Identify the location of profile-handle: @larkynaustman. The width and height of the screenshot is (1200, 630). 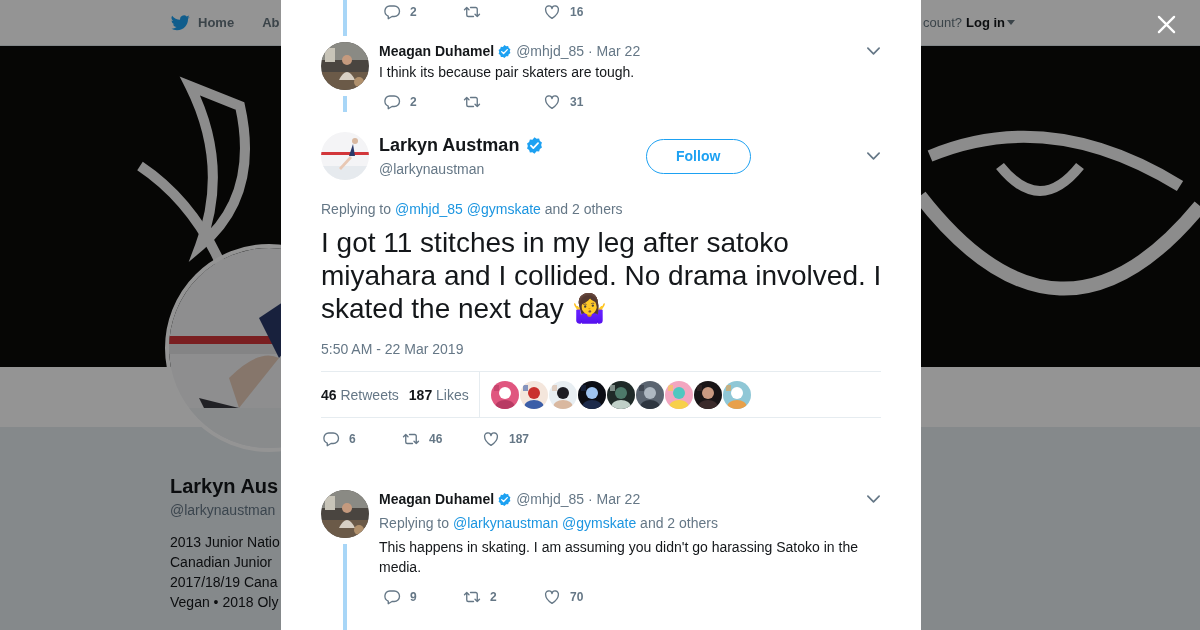
(223, 510).